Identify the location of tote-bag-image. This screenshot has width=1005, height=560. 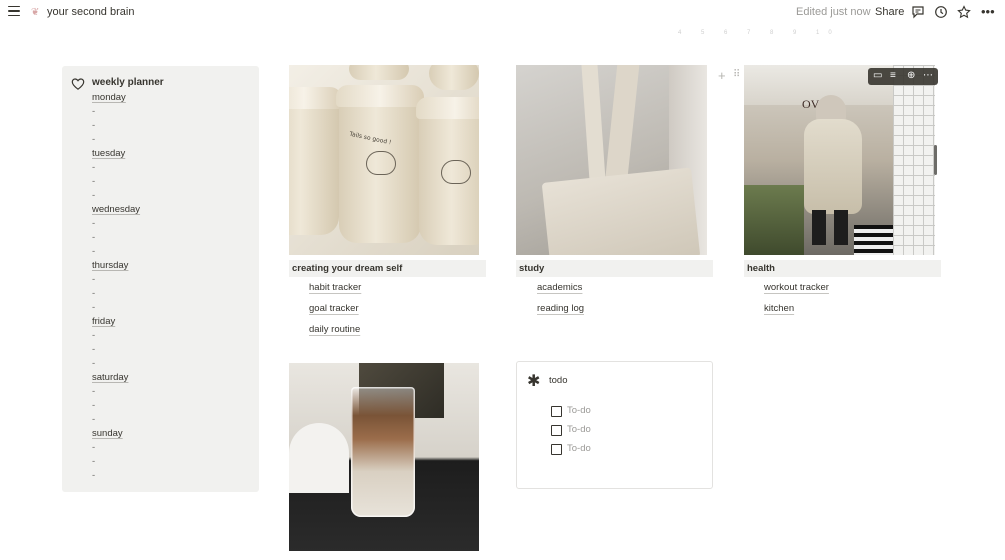
(611, 160).